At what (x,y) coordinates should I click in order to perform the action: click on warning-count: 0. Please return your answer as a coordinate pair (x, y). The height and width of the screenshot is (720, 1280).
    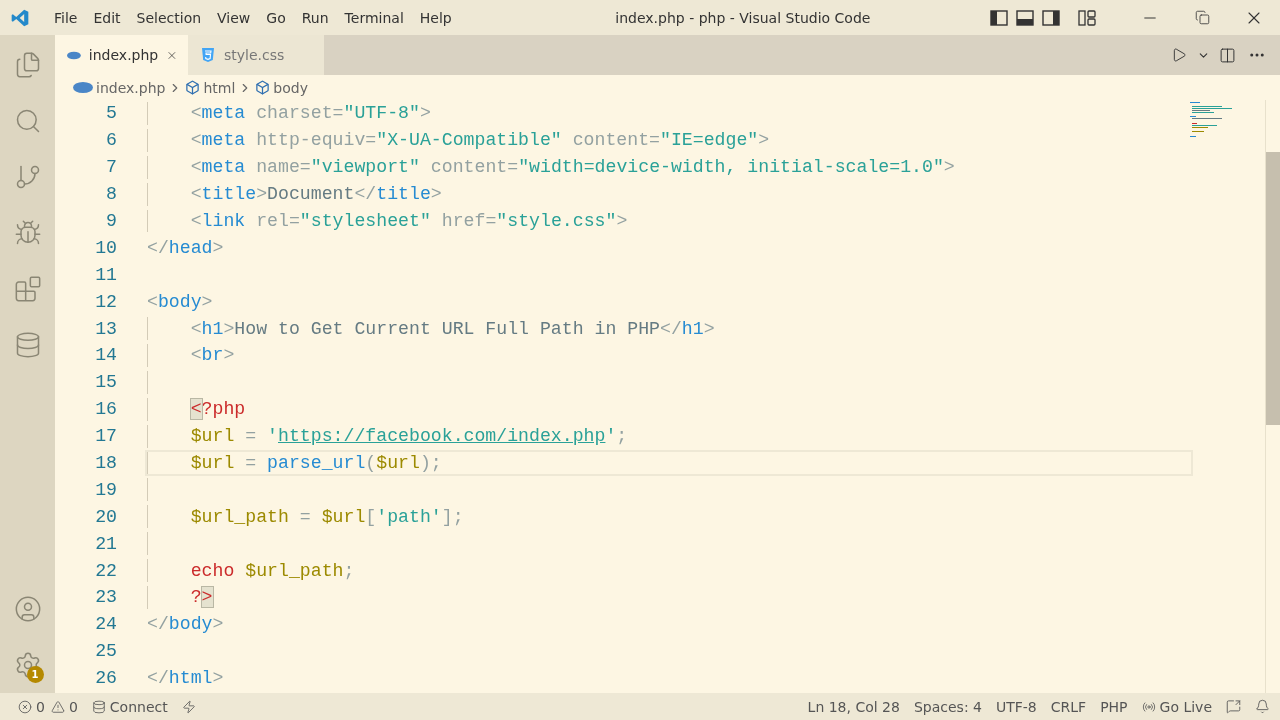
    Looking at the image, I should click on (64, 706).